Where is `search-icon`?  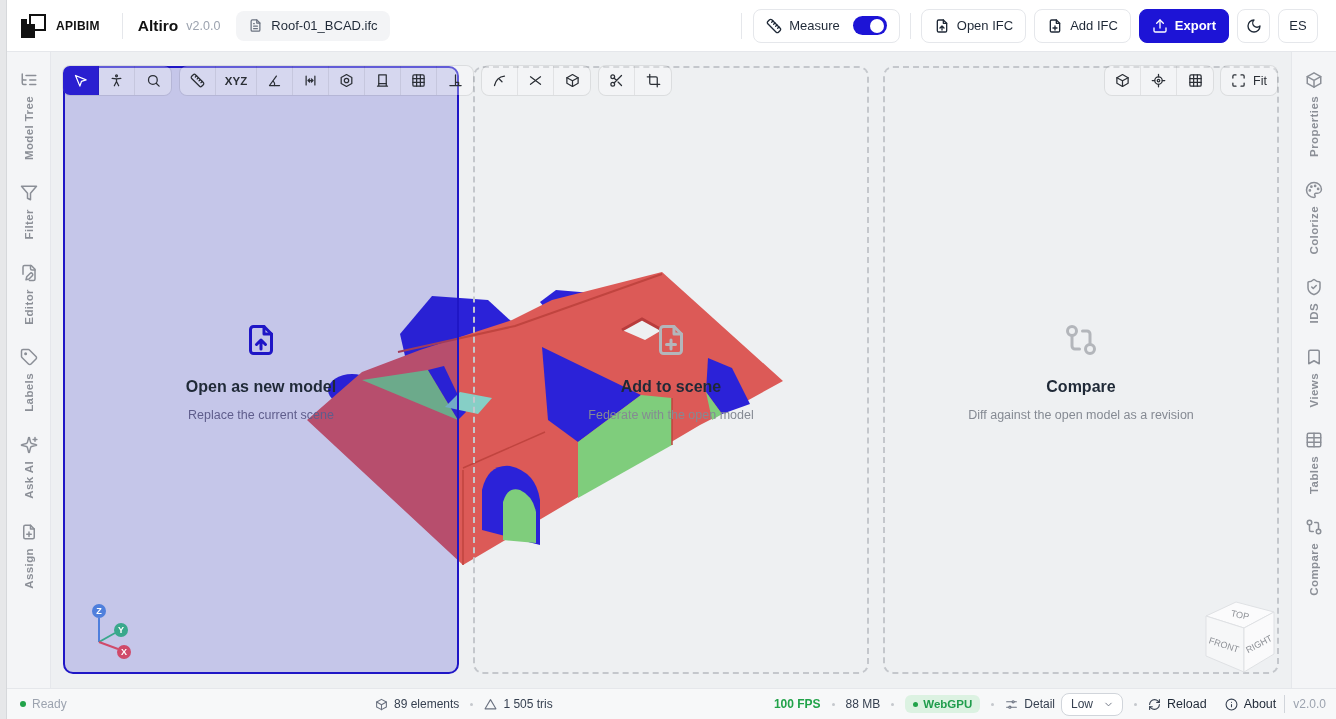
search-icon is located at coordinates (153, 80).